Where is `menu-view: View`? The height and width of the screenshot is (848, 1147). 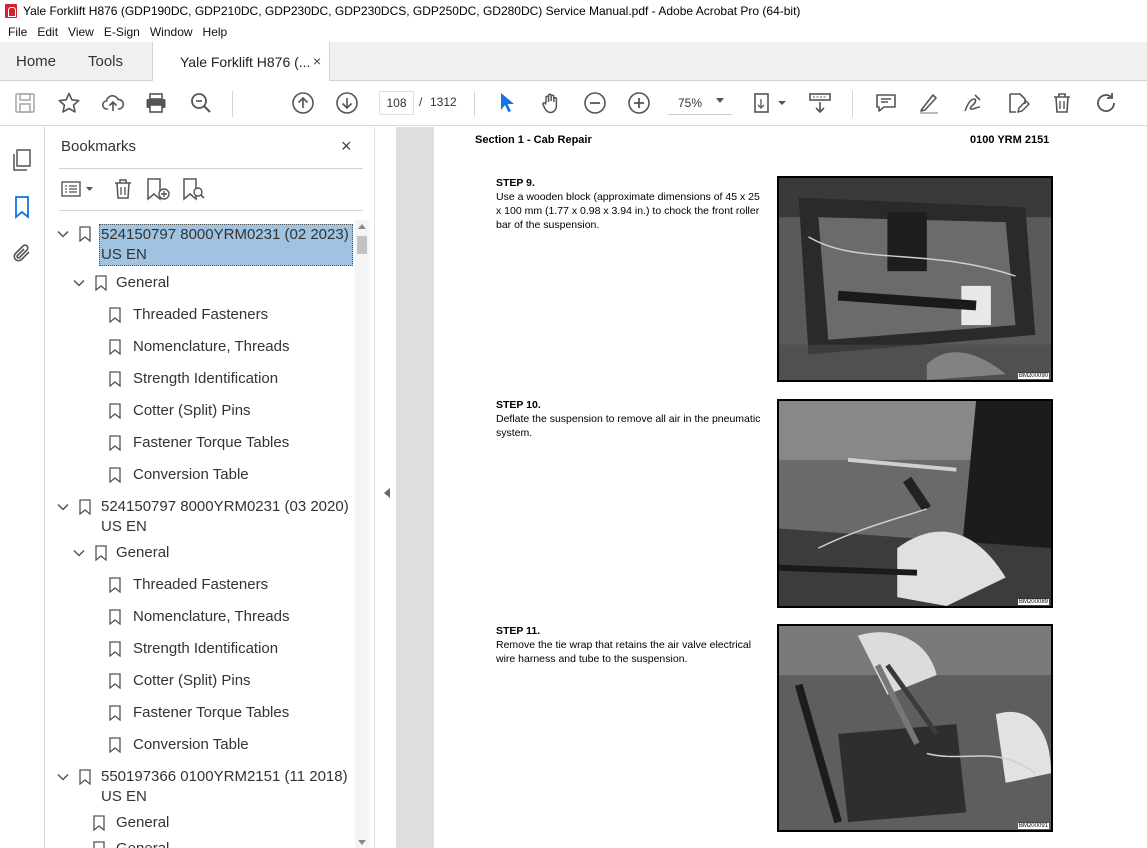 menu-view: View is located at coordinates (81, 32).